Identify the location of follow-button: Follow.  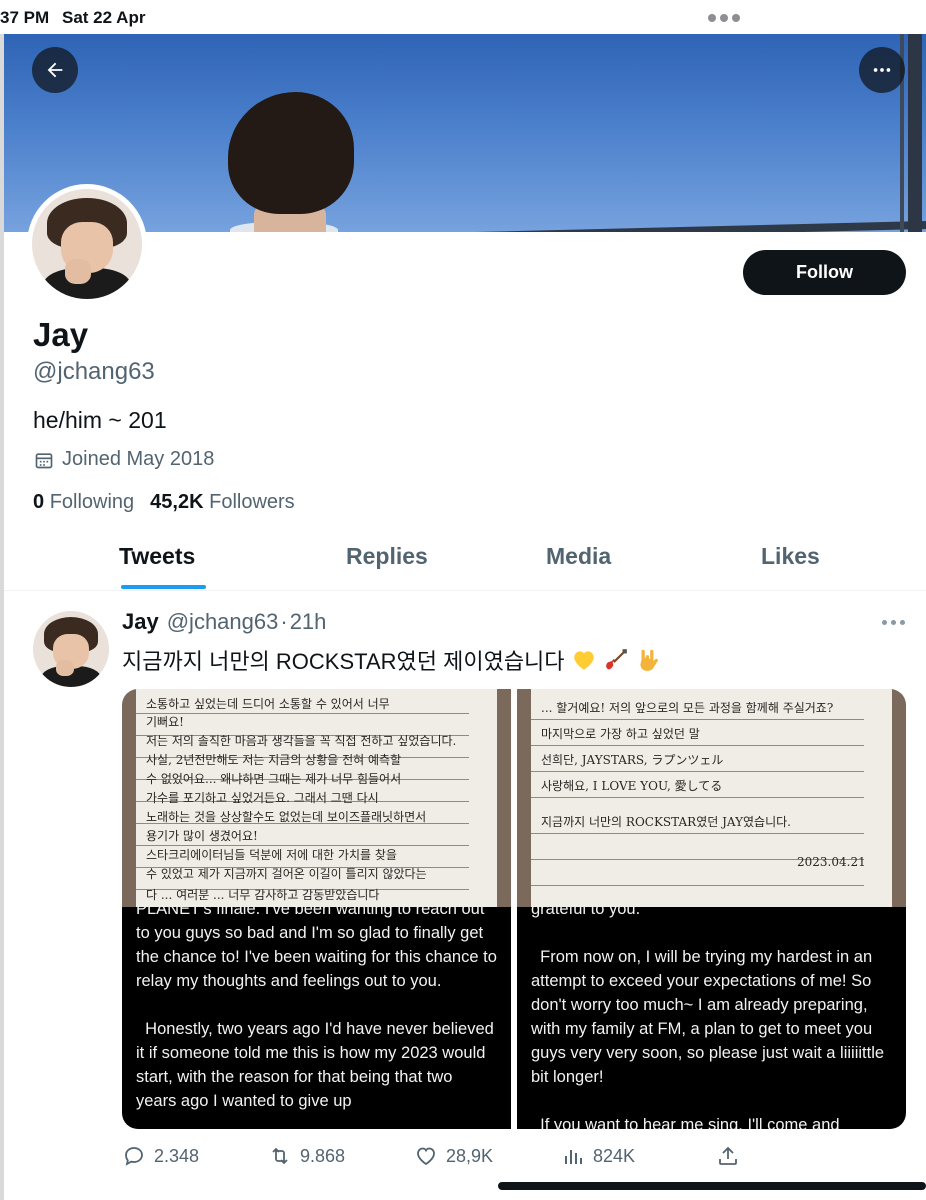
(824, 272).